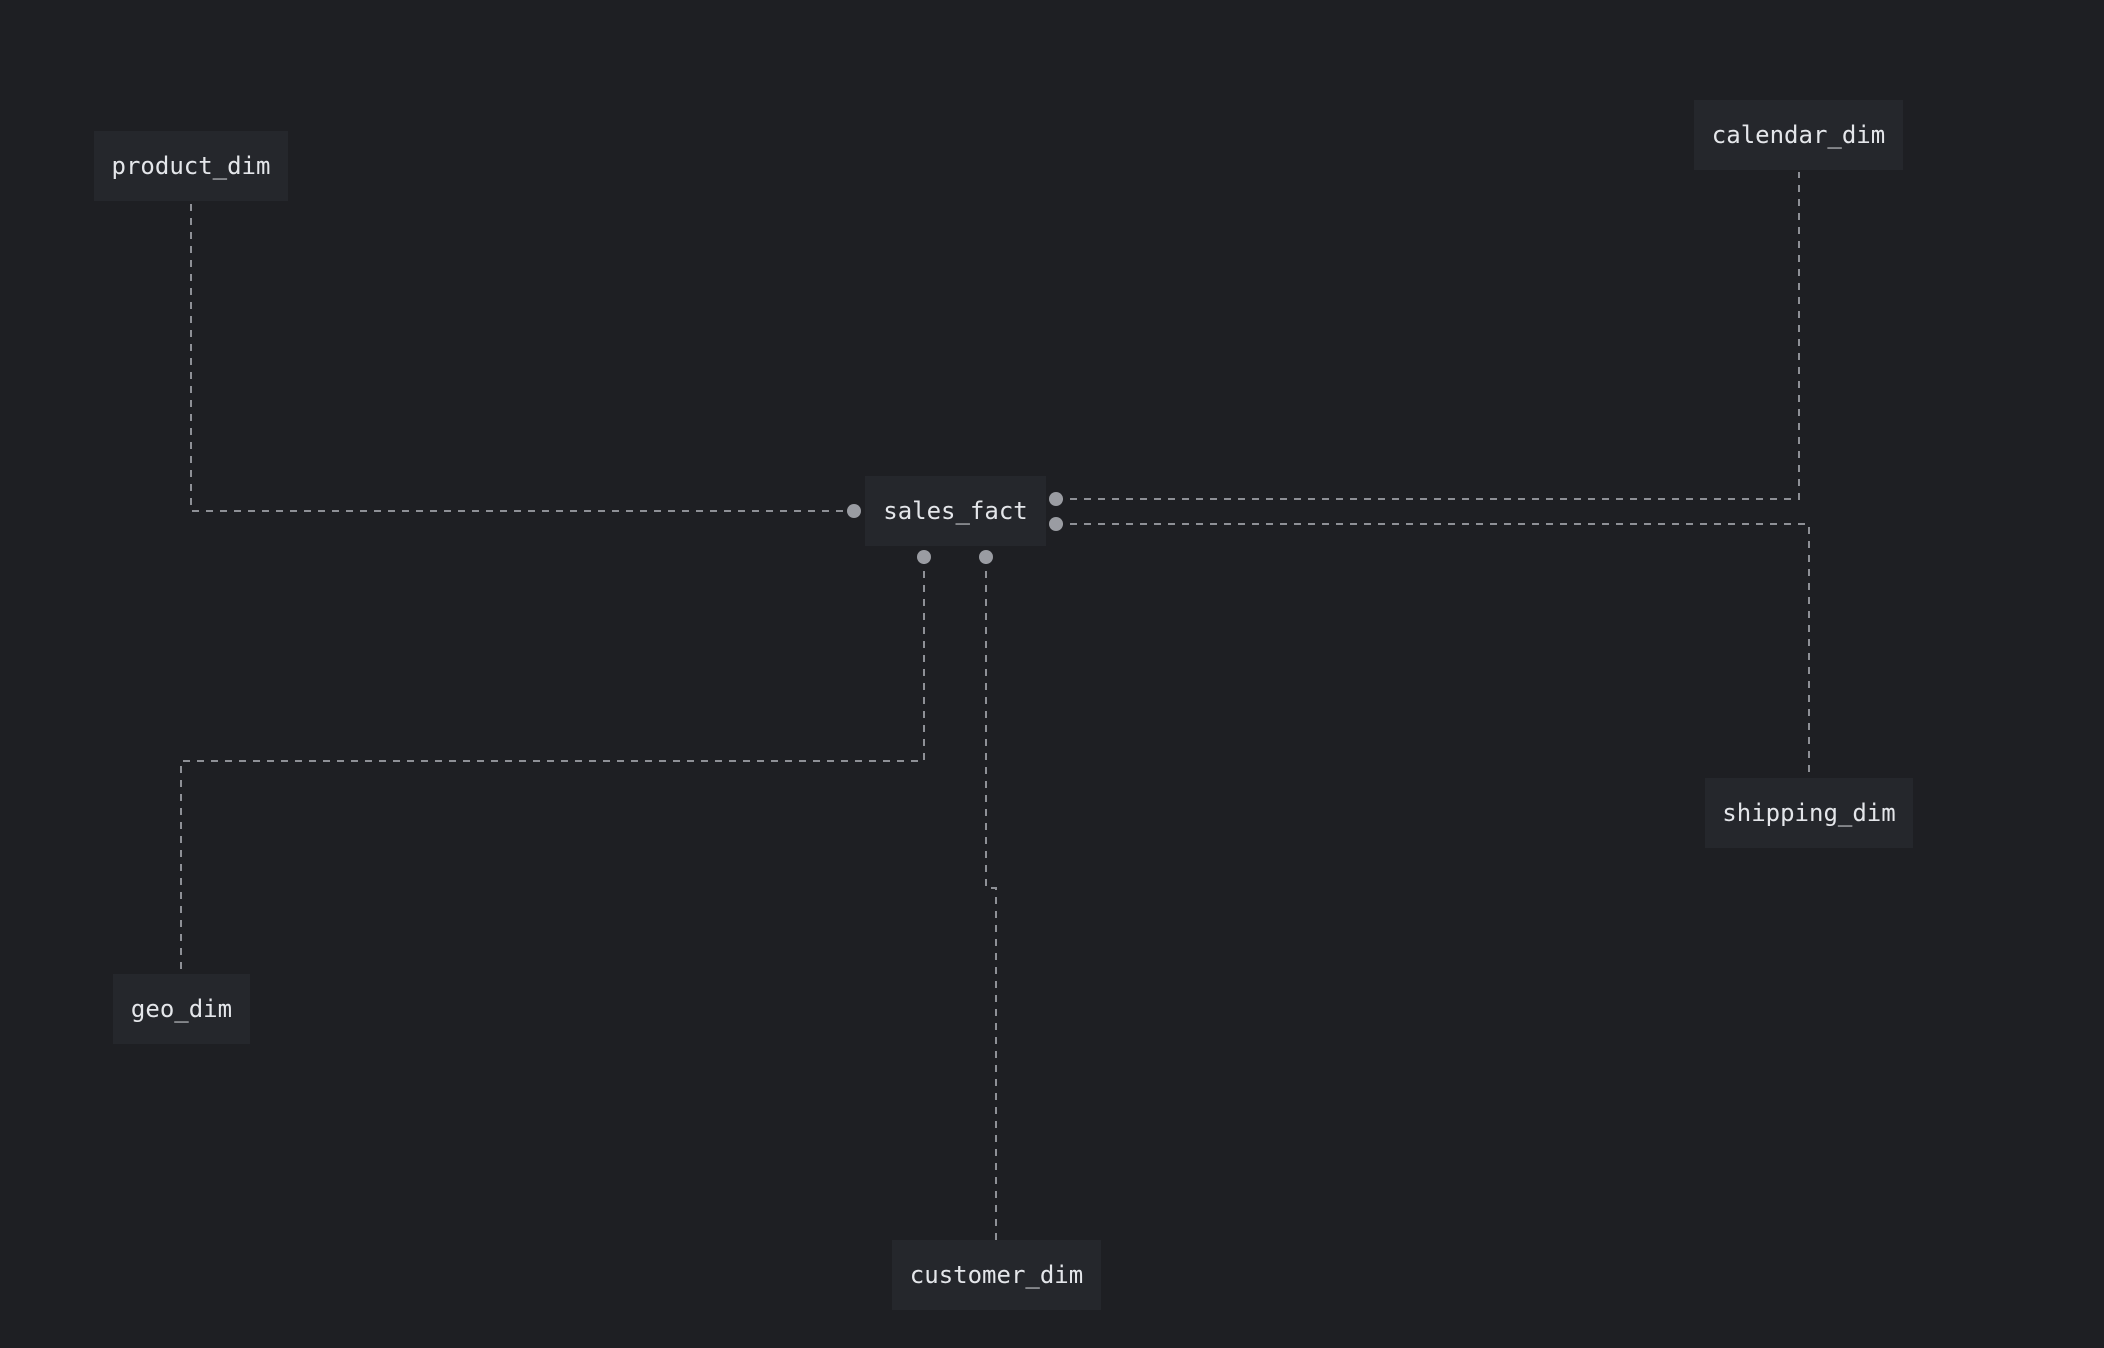  What do you see at coordinates (986, 557) in the screenshot?
I see `edge-endpoint-customer` at bounding box center [986, 557].